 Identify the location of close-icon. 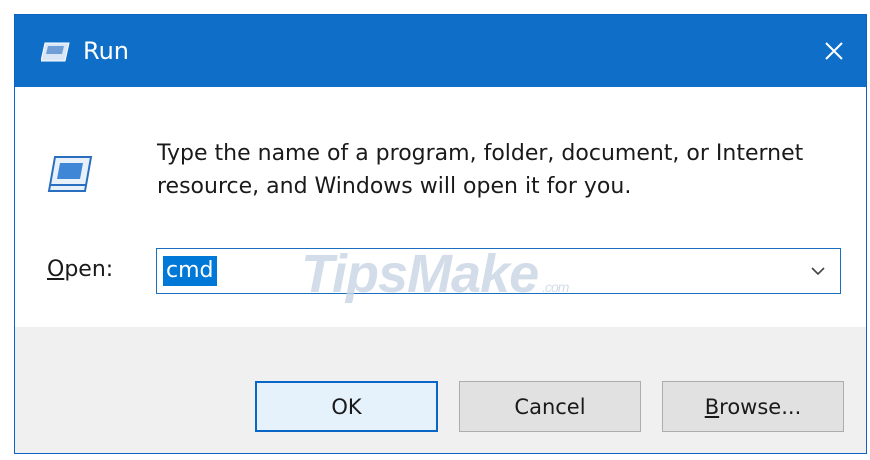
(834, 51).